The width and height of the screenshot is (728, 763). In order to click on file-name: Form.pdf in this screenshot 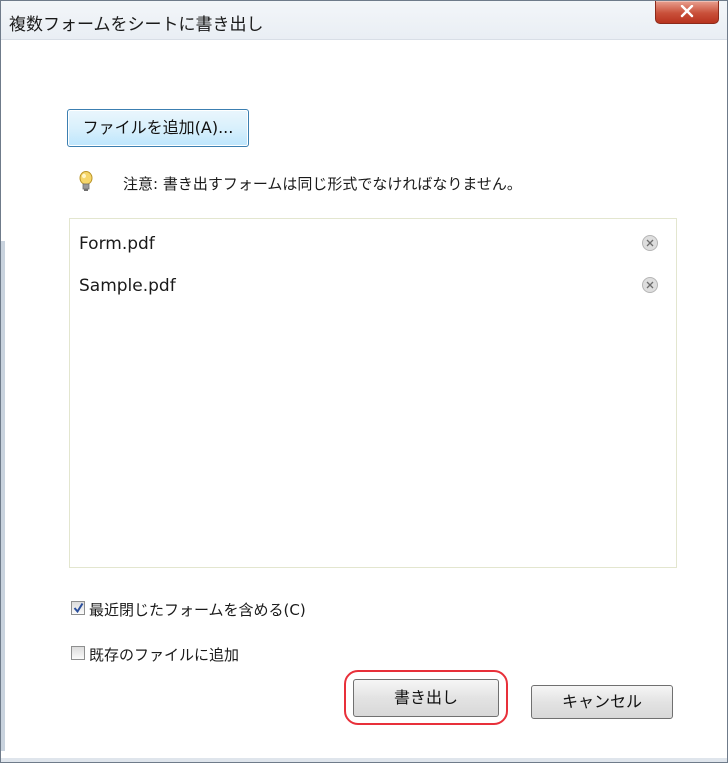, I will do `click(117, 244)`.